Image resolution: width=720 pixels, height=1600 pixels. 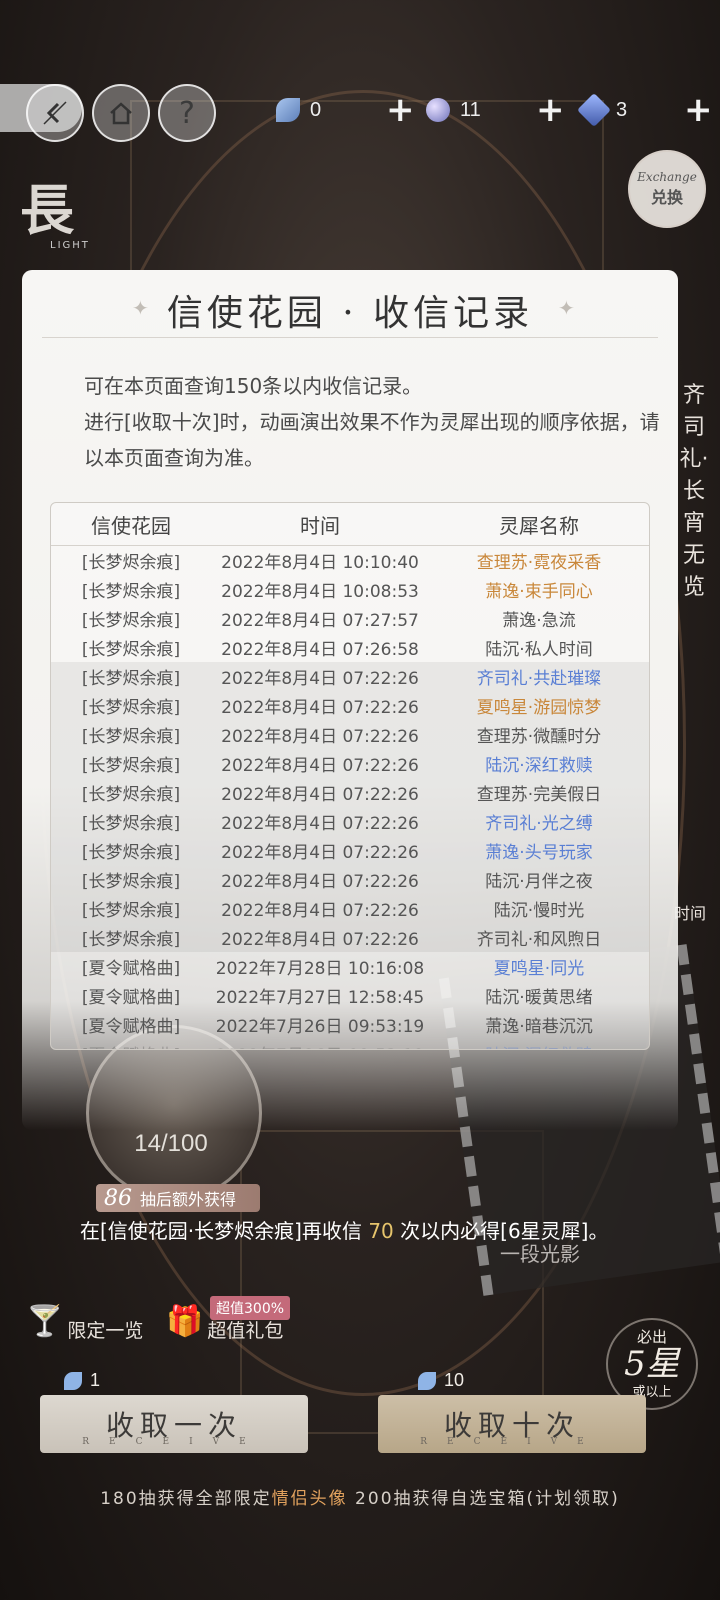 What do you see at coordinates (320, 969) in the screenshot?
I see `time-cell: 2022年7月28日 10:16:08` at bounding box center [320, 969].